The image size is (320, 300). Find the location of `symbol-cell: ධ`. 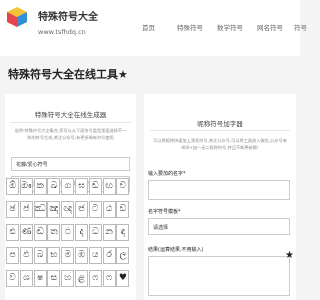

symbol-cell: ධ is located at coordinates (95, 232).